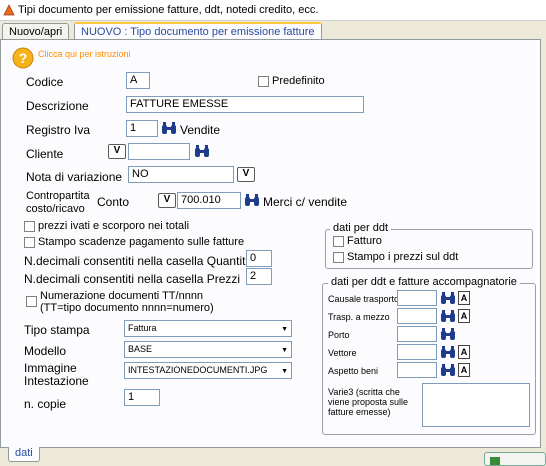 The width and height of the screenshot is (546, 466). Describe the element at coordinates (515, 459) in the screenshot. I see `confirm-button` at that location.